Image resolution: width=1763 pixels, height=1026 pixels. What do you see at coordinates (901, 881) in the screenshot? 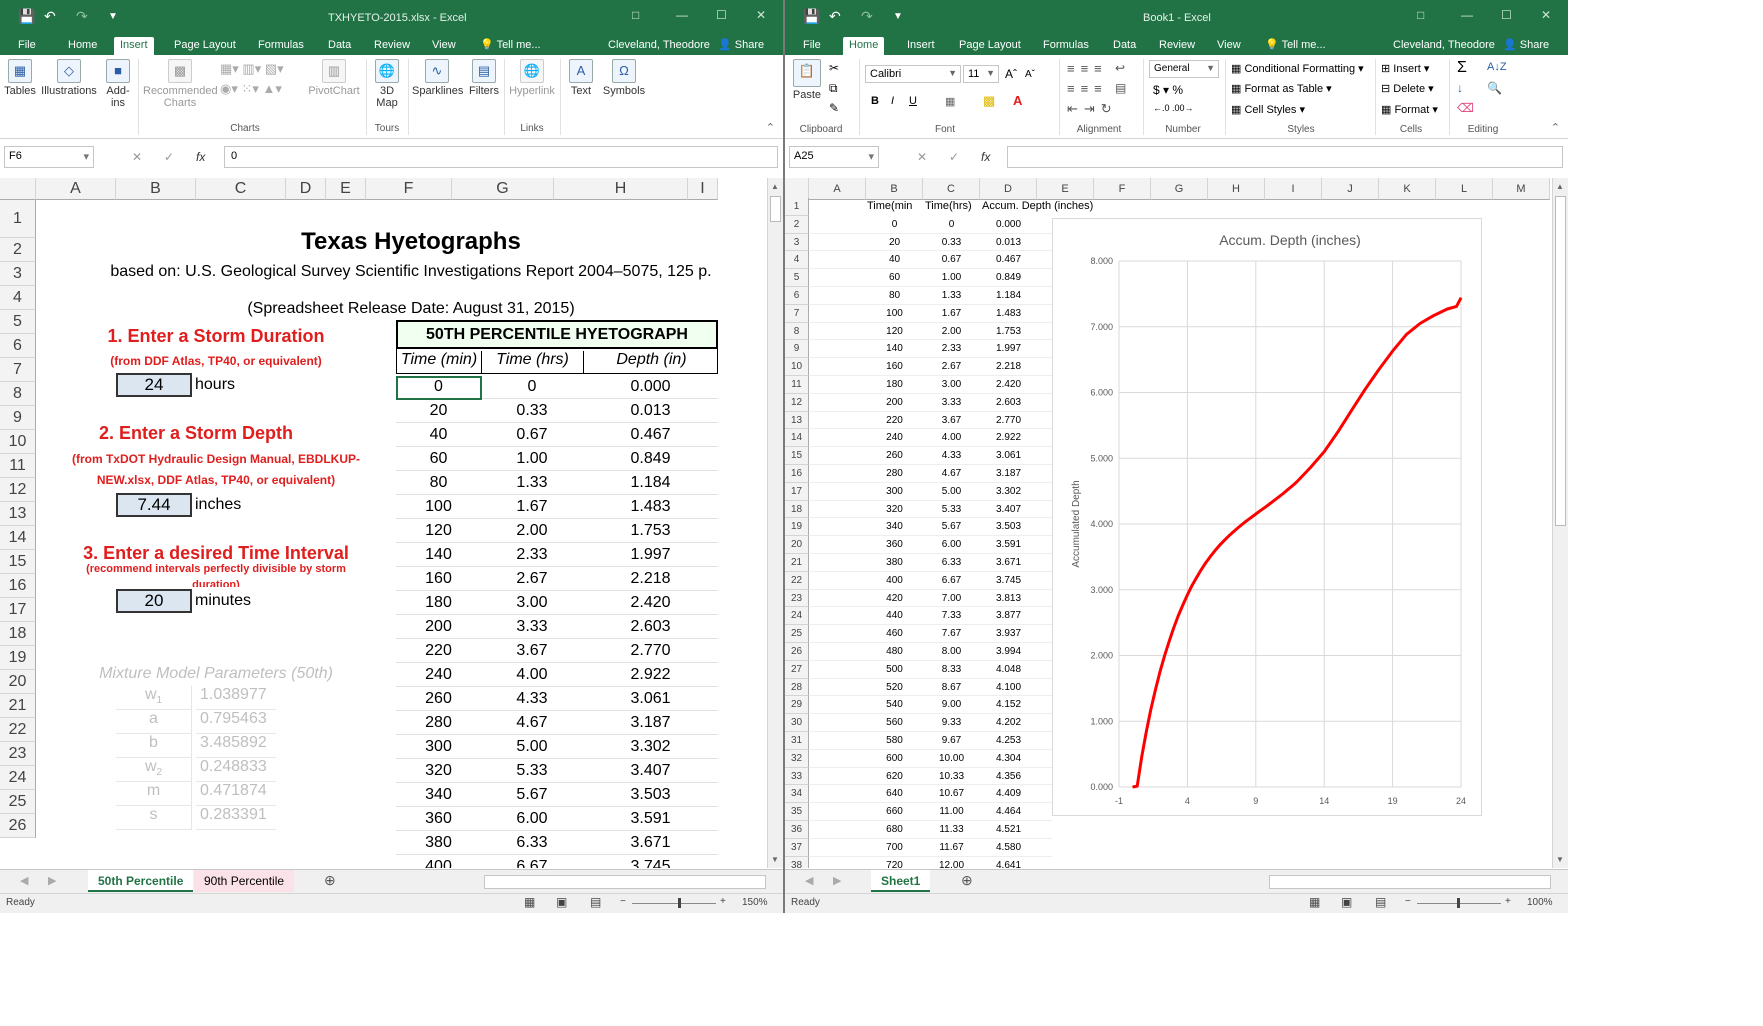
I see `sheet-tab-sheet1: Sheet1` at bounding box center [901, 881].